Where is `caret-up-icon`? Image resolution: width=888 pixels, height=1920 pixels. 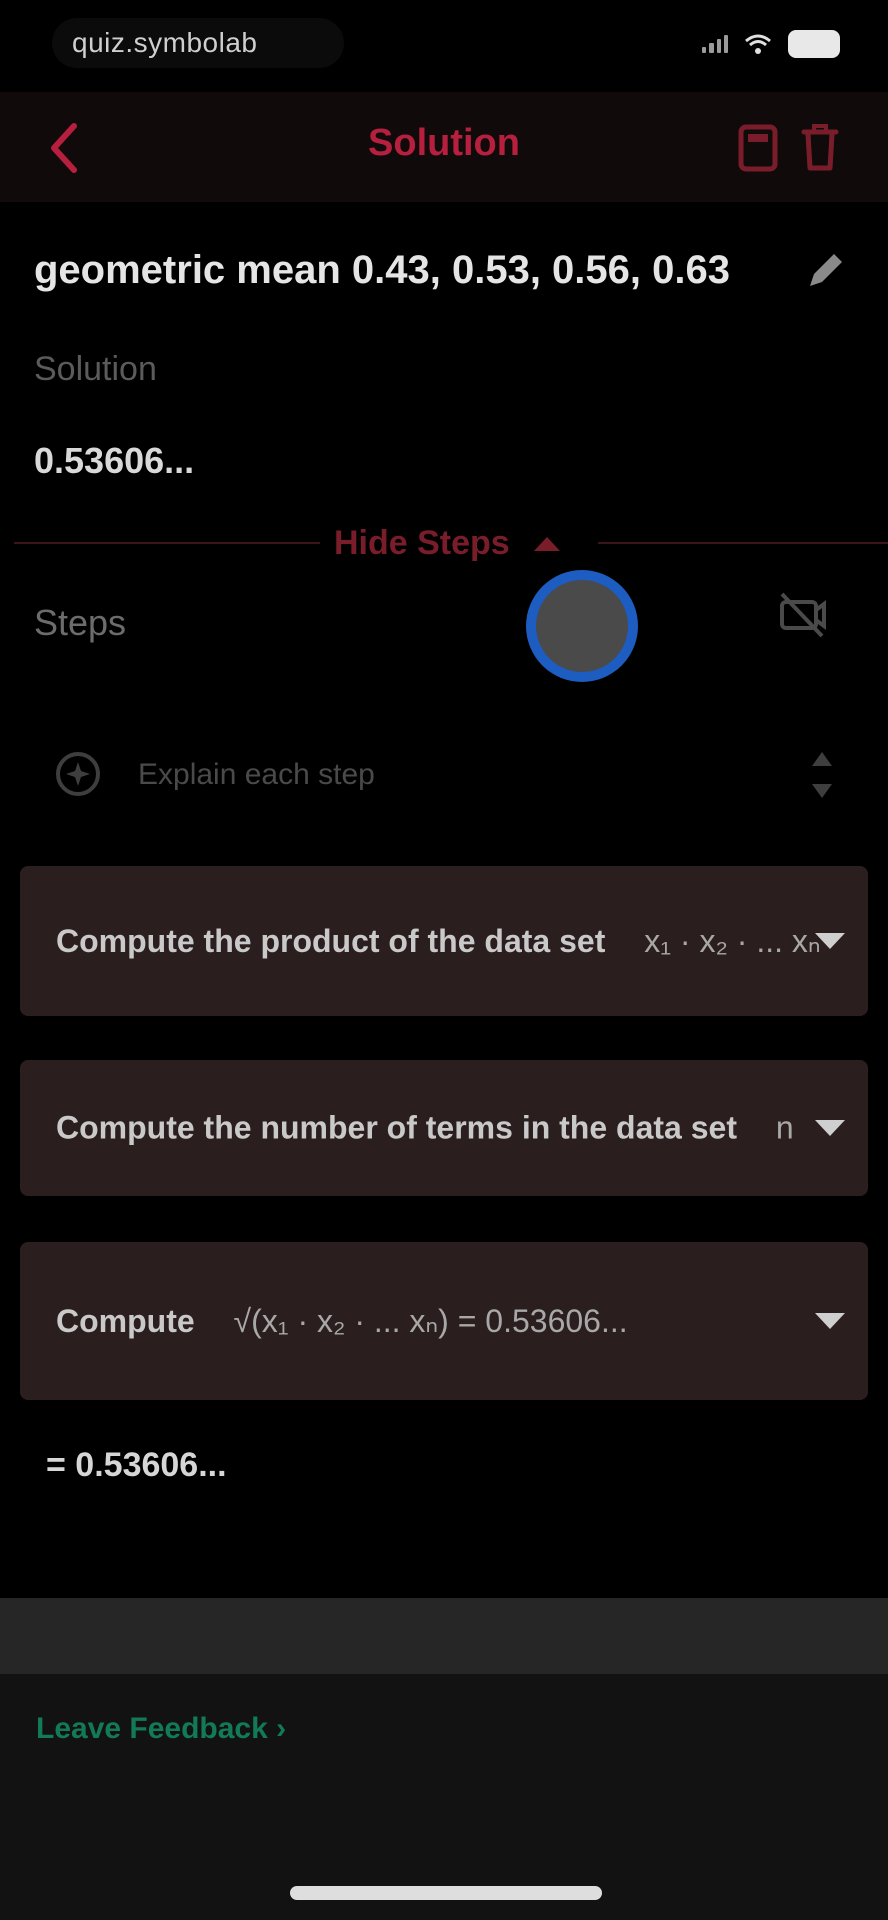 caret-up-icon is located at coordinates (546, 544).